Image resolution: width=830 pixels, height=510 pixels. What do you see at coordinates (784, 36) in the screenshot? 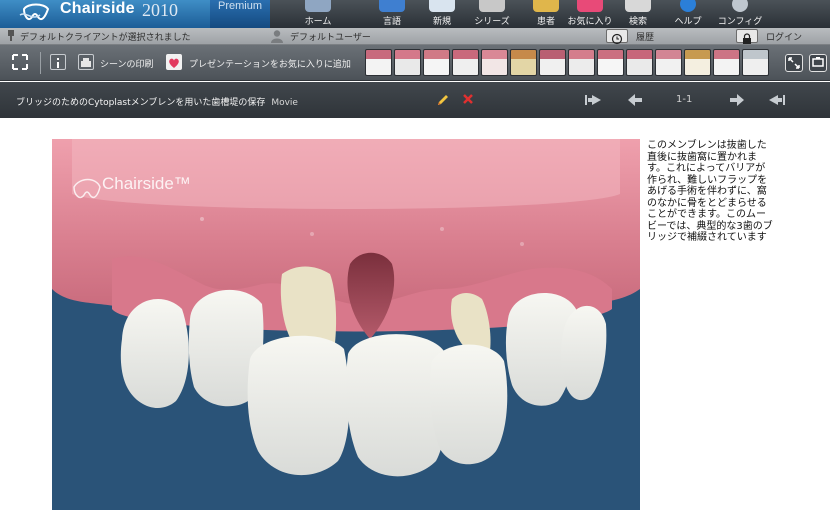
I see `login-label: ログイン` at bounding box center [784, 36].